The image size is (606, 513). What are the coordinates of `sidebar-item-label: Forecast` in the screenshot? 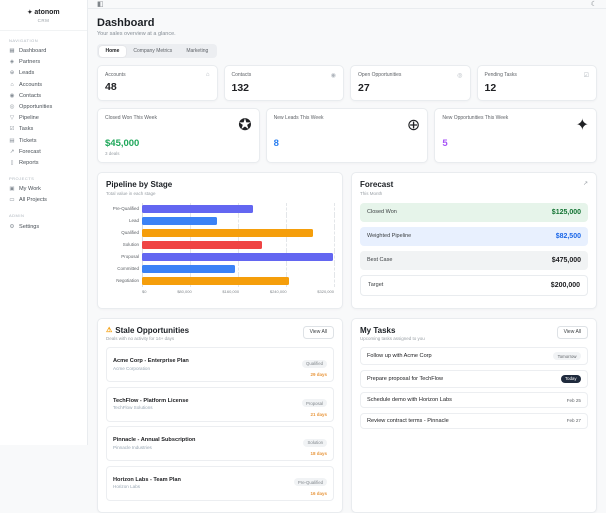 It's located at (30, 152).